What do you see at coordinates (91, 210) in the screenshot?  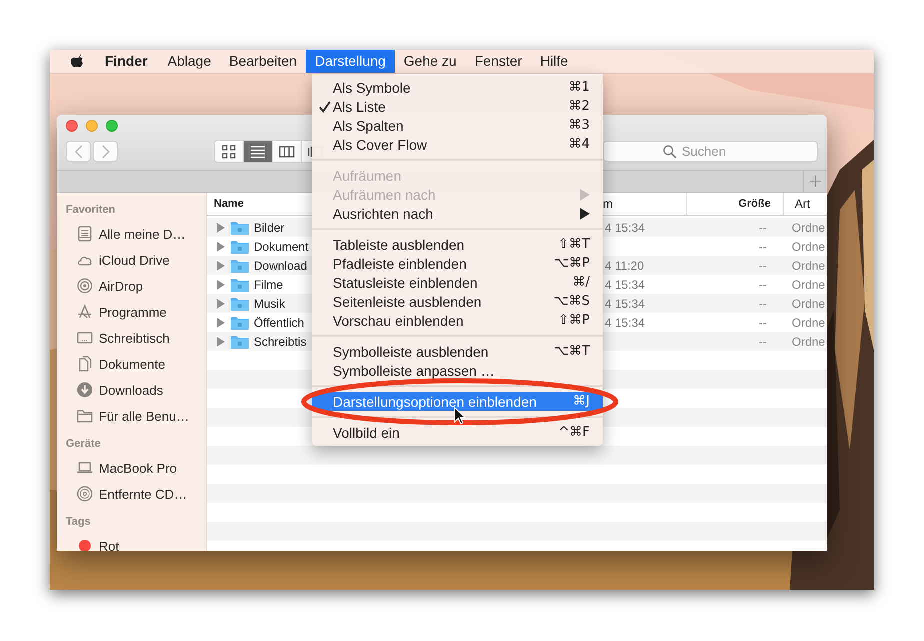 I see `section-heading: Favoriten` at bounding box center [91, 210].